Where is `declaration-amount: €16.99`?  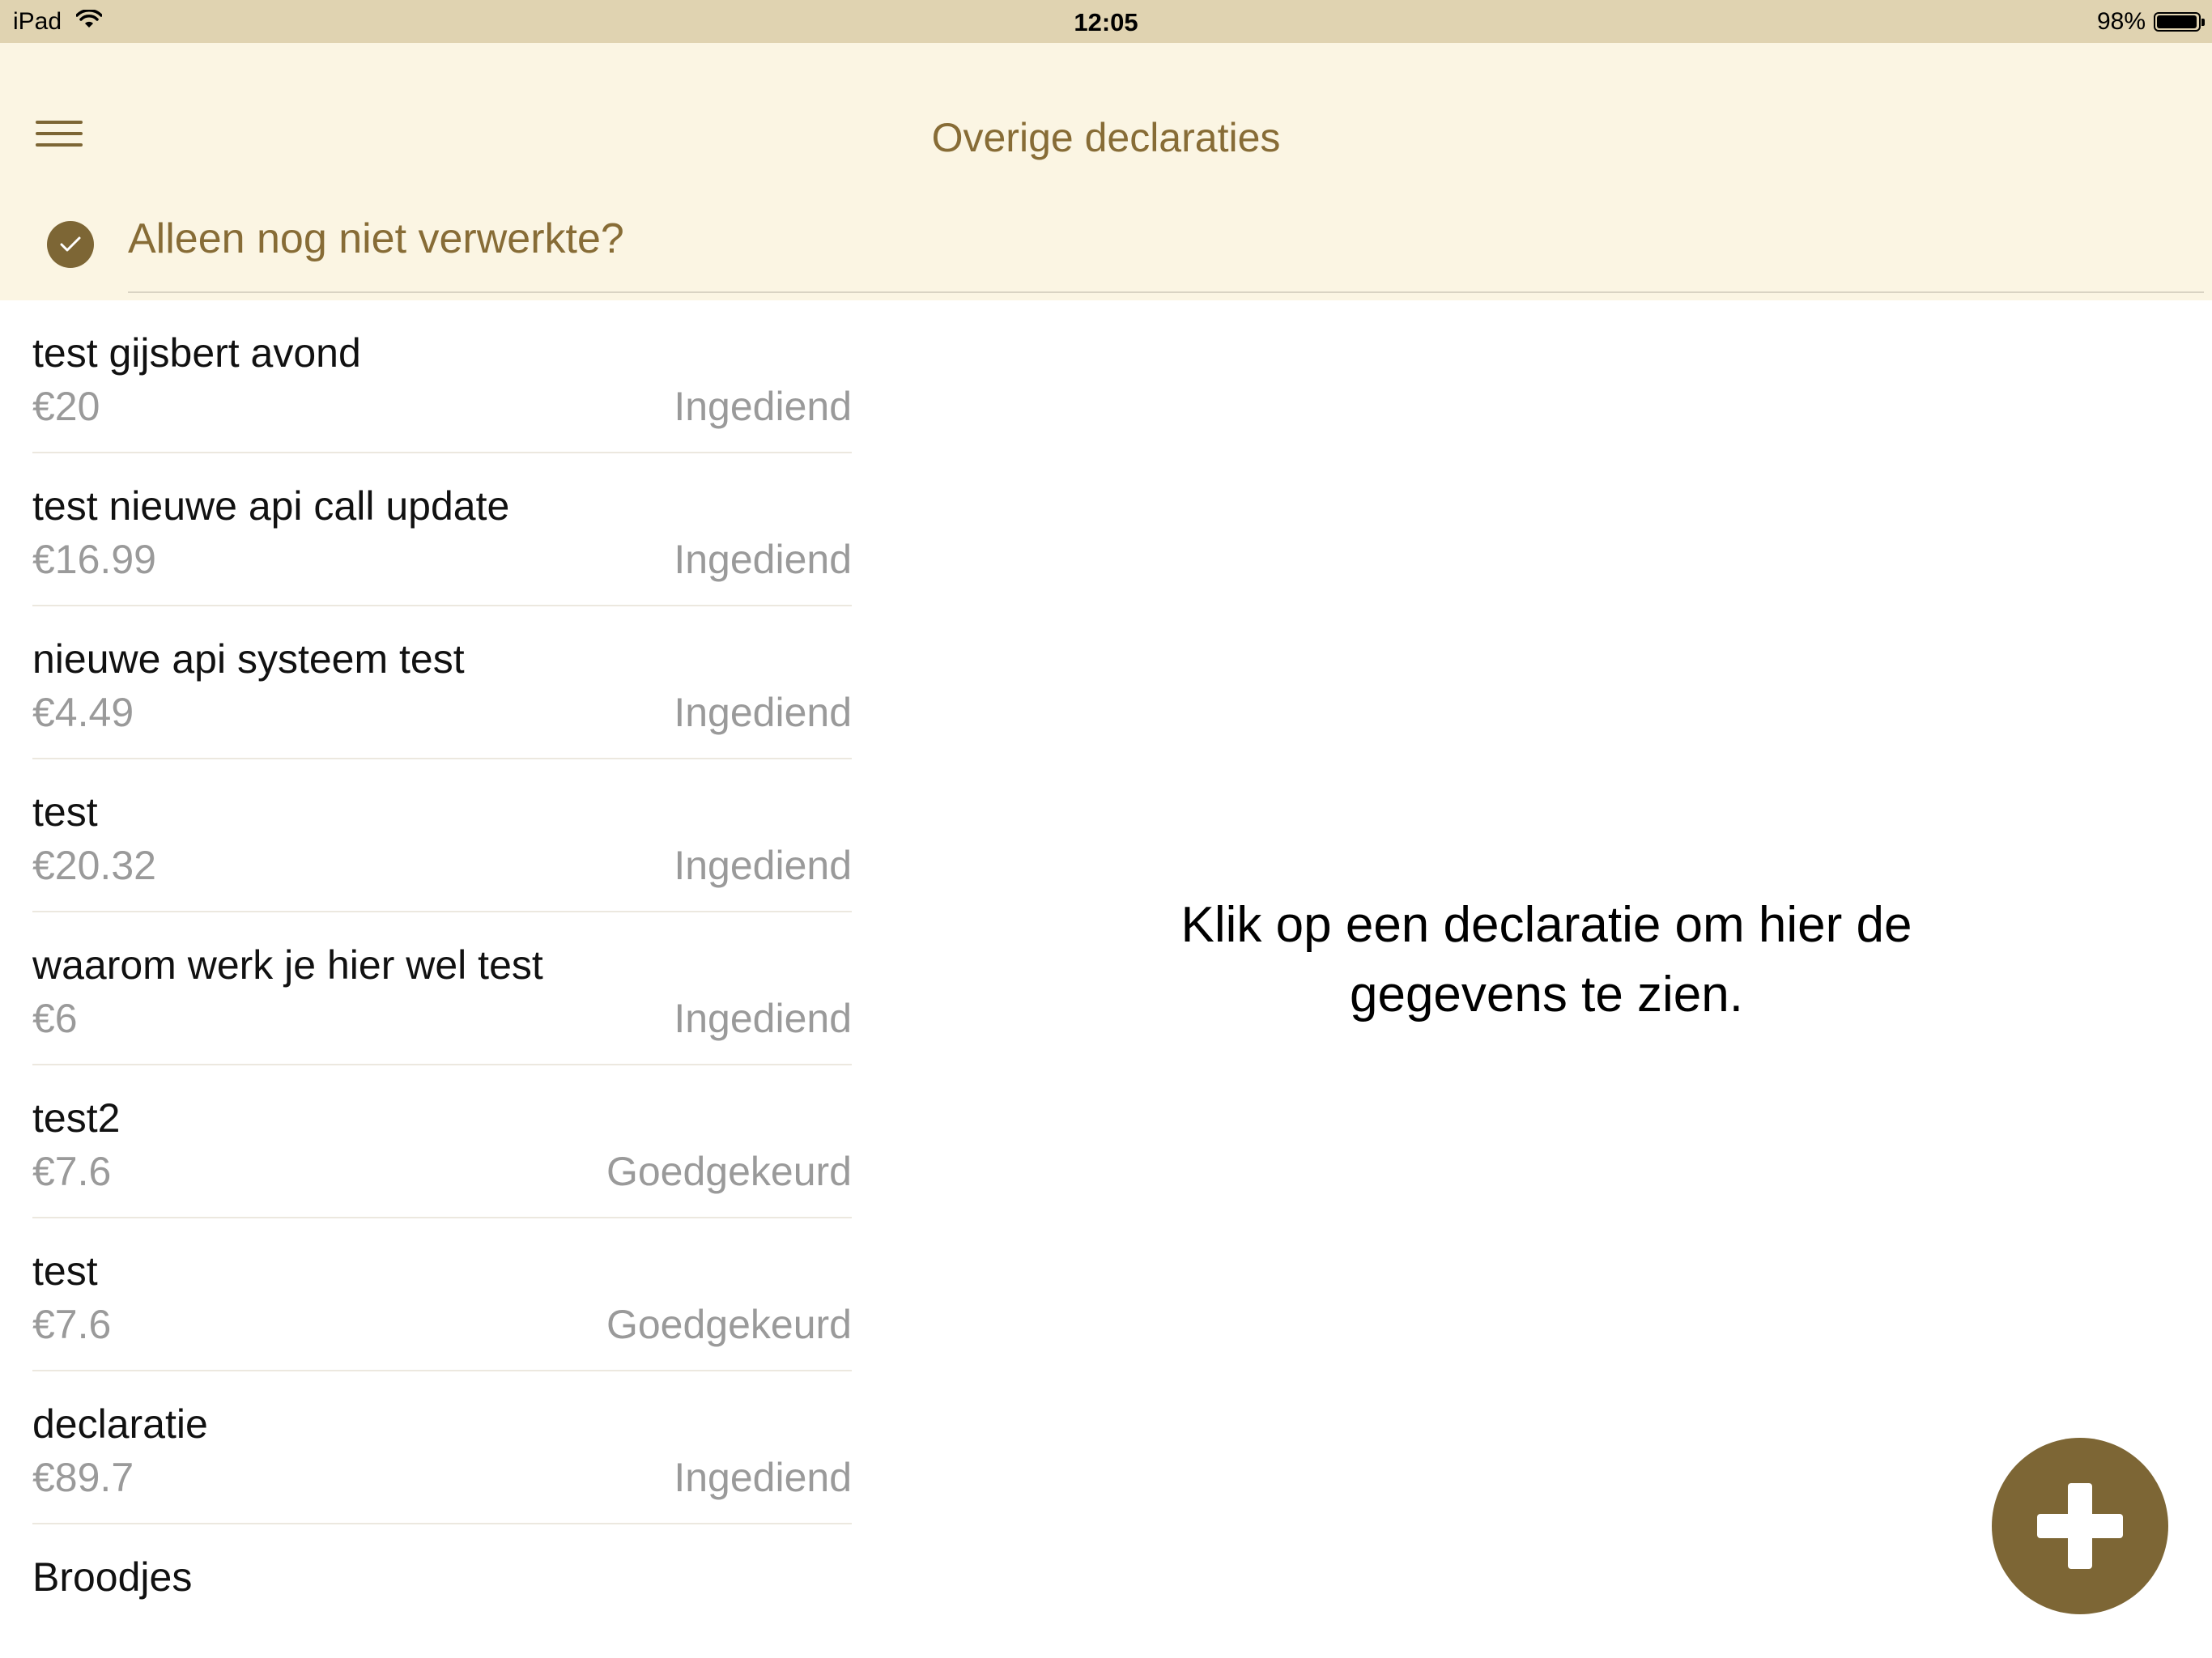 declaration-amount: €16.99 is located at coordinates (94, 559).